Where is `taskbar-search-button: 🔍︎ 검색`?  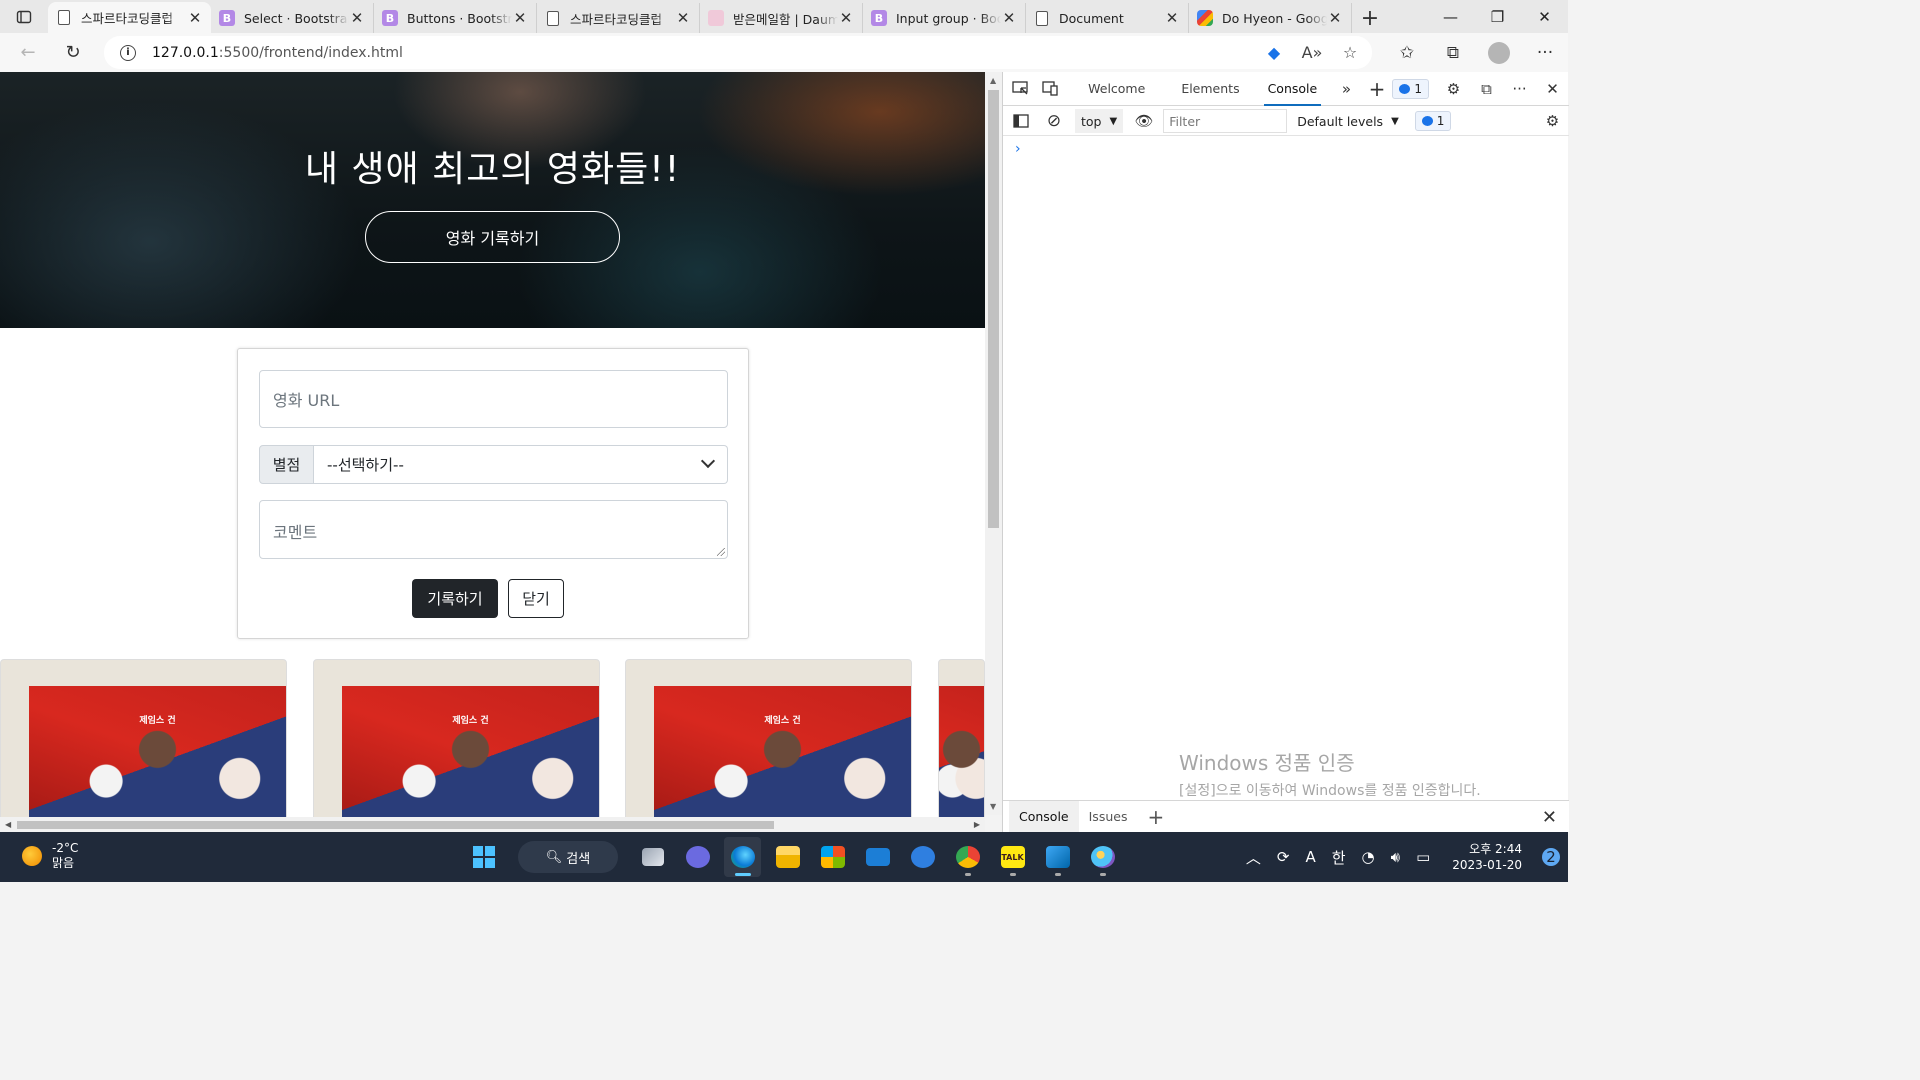
taskbar-search-button: 🔍︎ 검색 is located at coordinates (568, 857).